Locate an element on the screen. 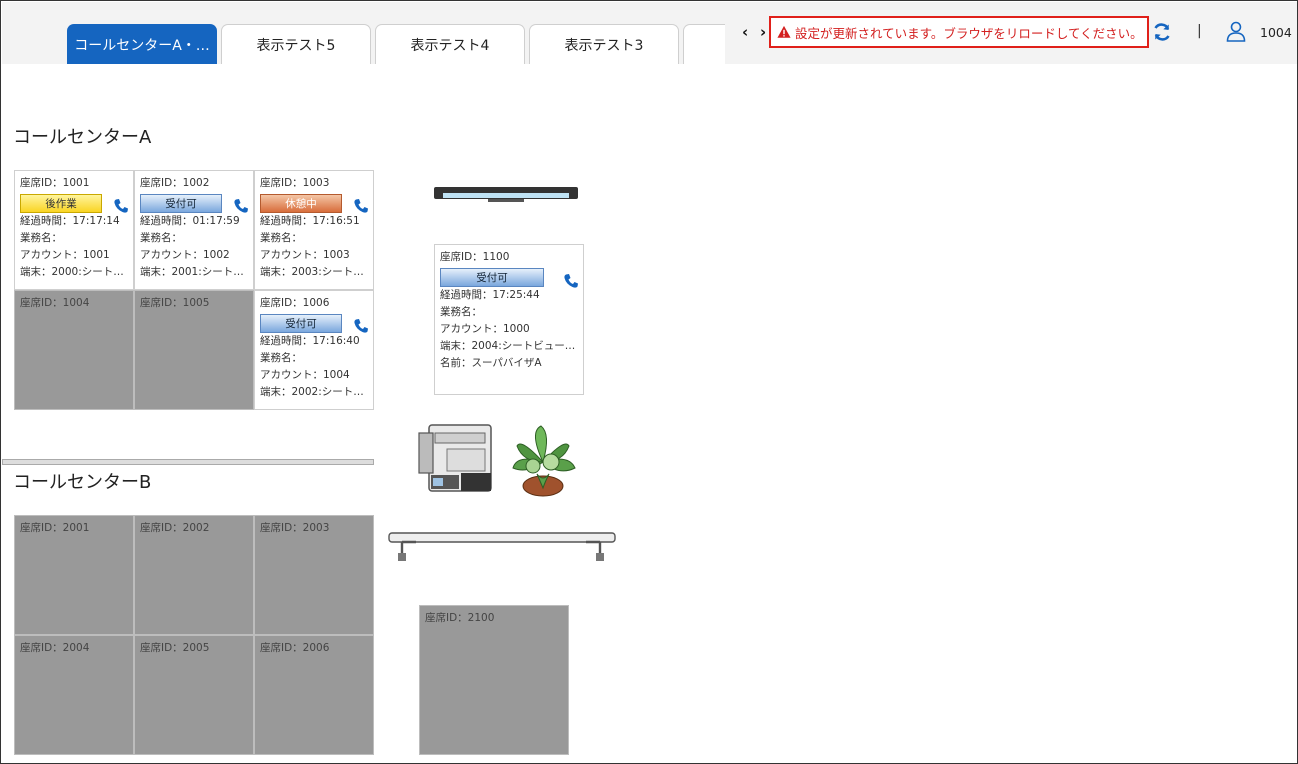 The height and width of the screenshot is (764, 1298). elapsed-time: 経過時間：17:16:40 is located at coordinates (310, 341).